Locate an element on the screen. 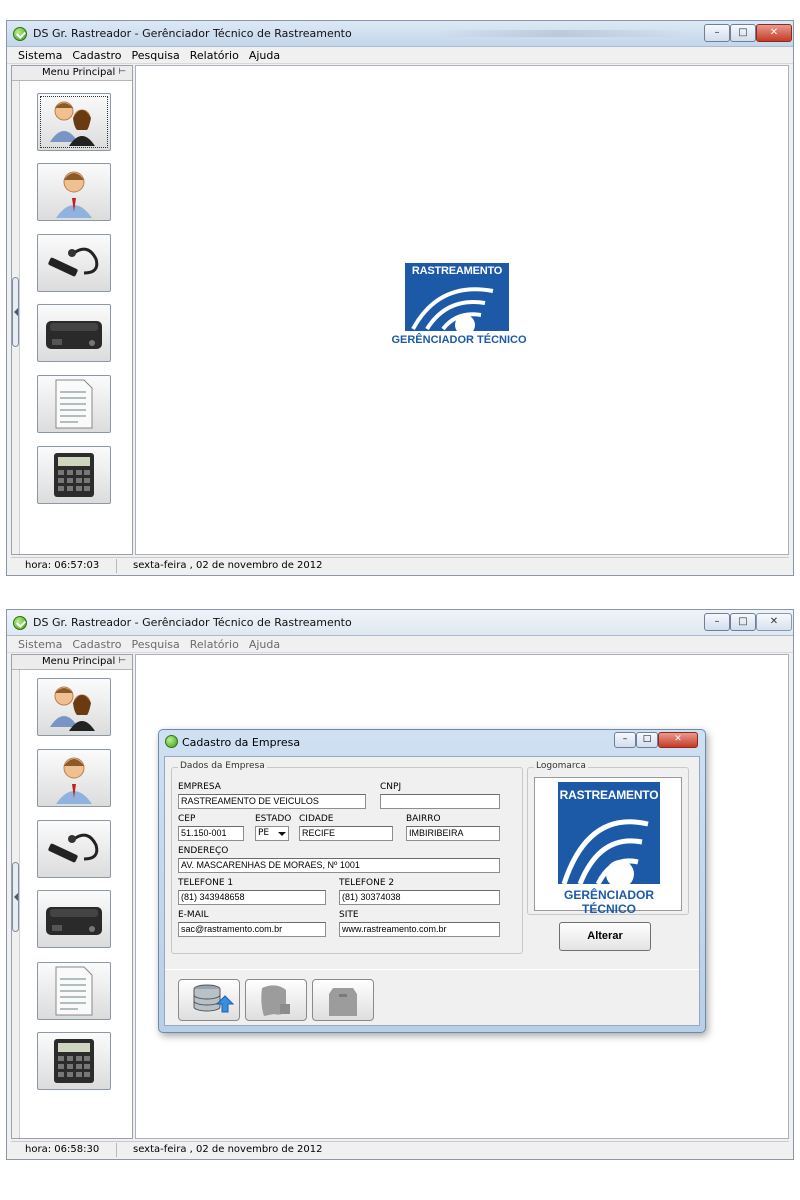 The height and width of the screenshot is (1200, 800). sidebar: Menu Principal ⊢ is located at coordinates (72, 896).